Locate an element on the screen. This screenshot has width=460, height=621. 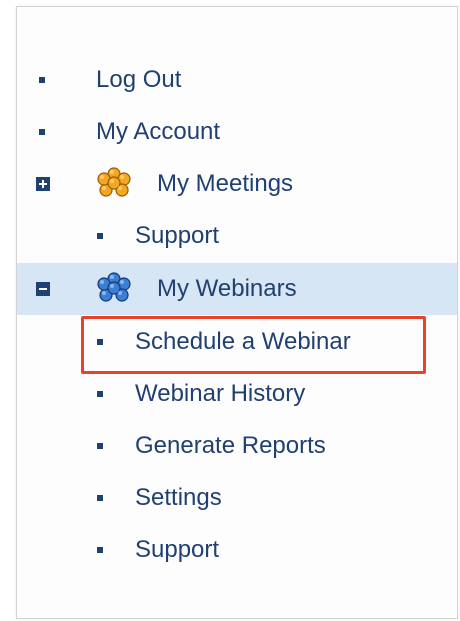
menu-item-meetings-support: Support is located at coordinates (237, 236).